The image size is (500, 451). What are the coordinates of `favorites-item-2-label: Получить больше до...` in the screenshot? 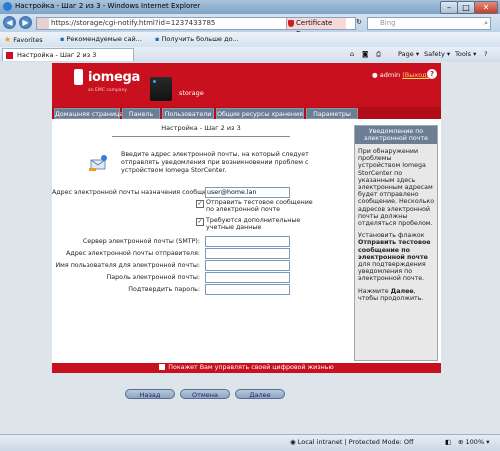 It's located at (200, 39).